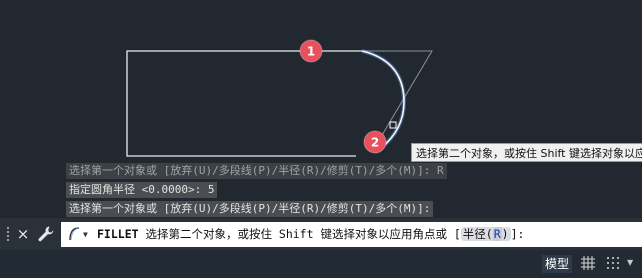  Describe the element at coordinates (588, 263) in the screenshot. I see `grid-icon` at that location.